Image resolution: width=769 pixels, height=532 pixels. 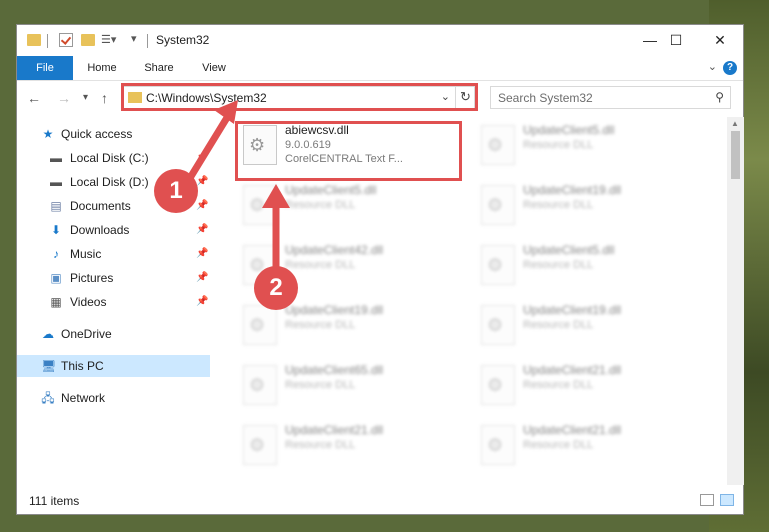 What do you see at coordinates (238, 188) in the screenshot?
I see `annotation-arrows` at bounding box center [238, 188].